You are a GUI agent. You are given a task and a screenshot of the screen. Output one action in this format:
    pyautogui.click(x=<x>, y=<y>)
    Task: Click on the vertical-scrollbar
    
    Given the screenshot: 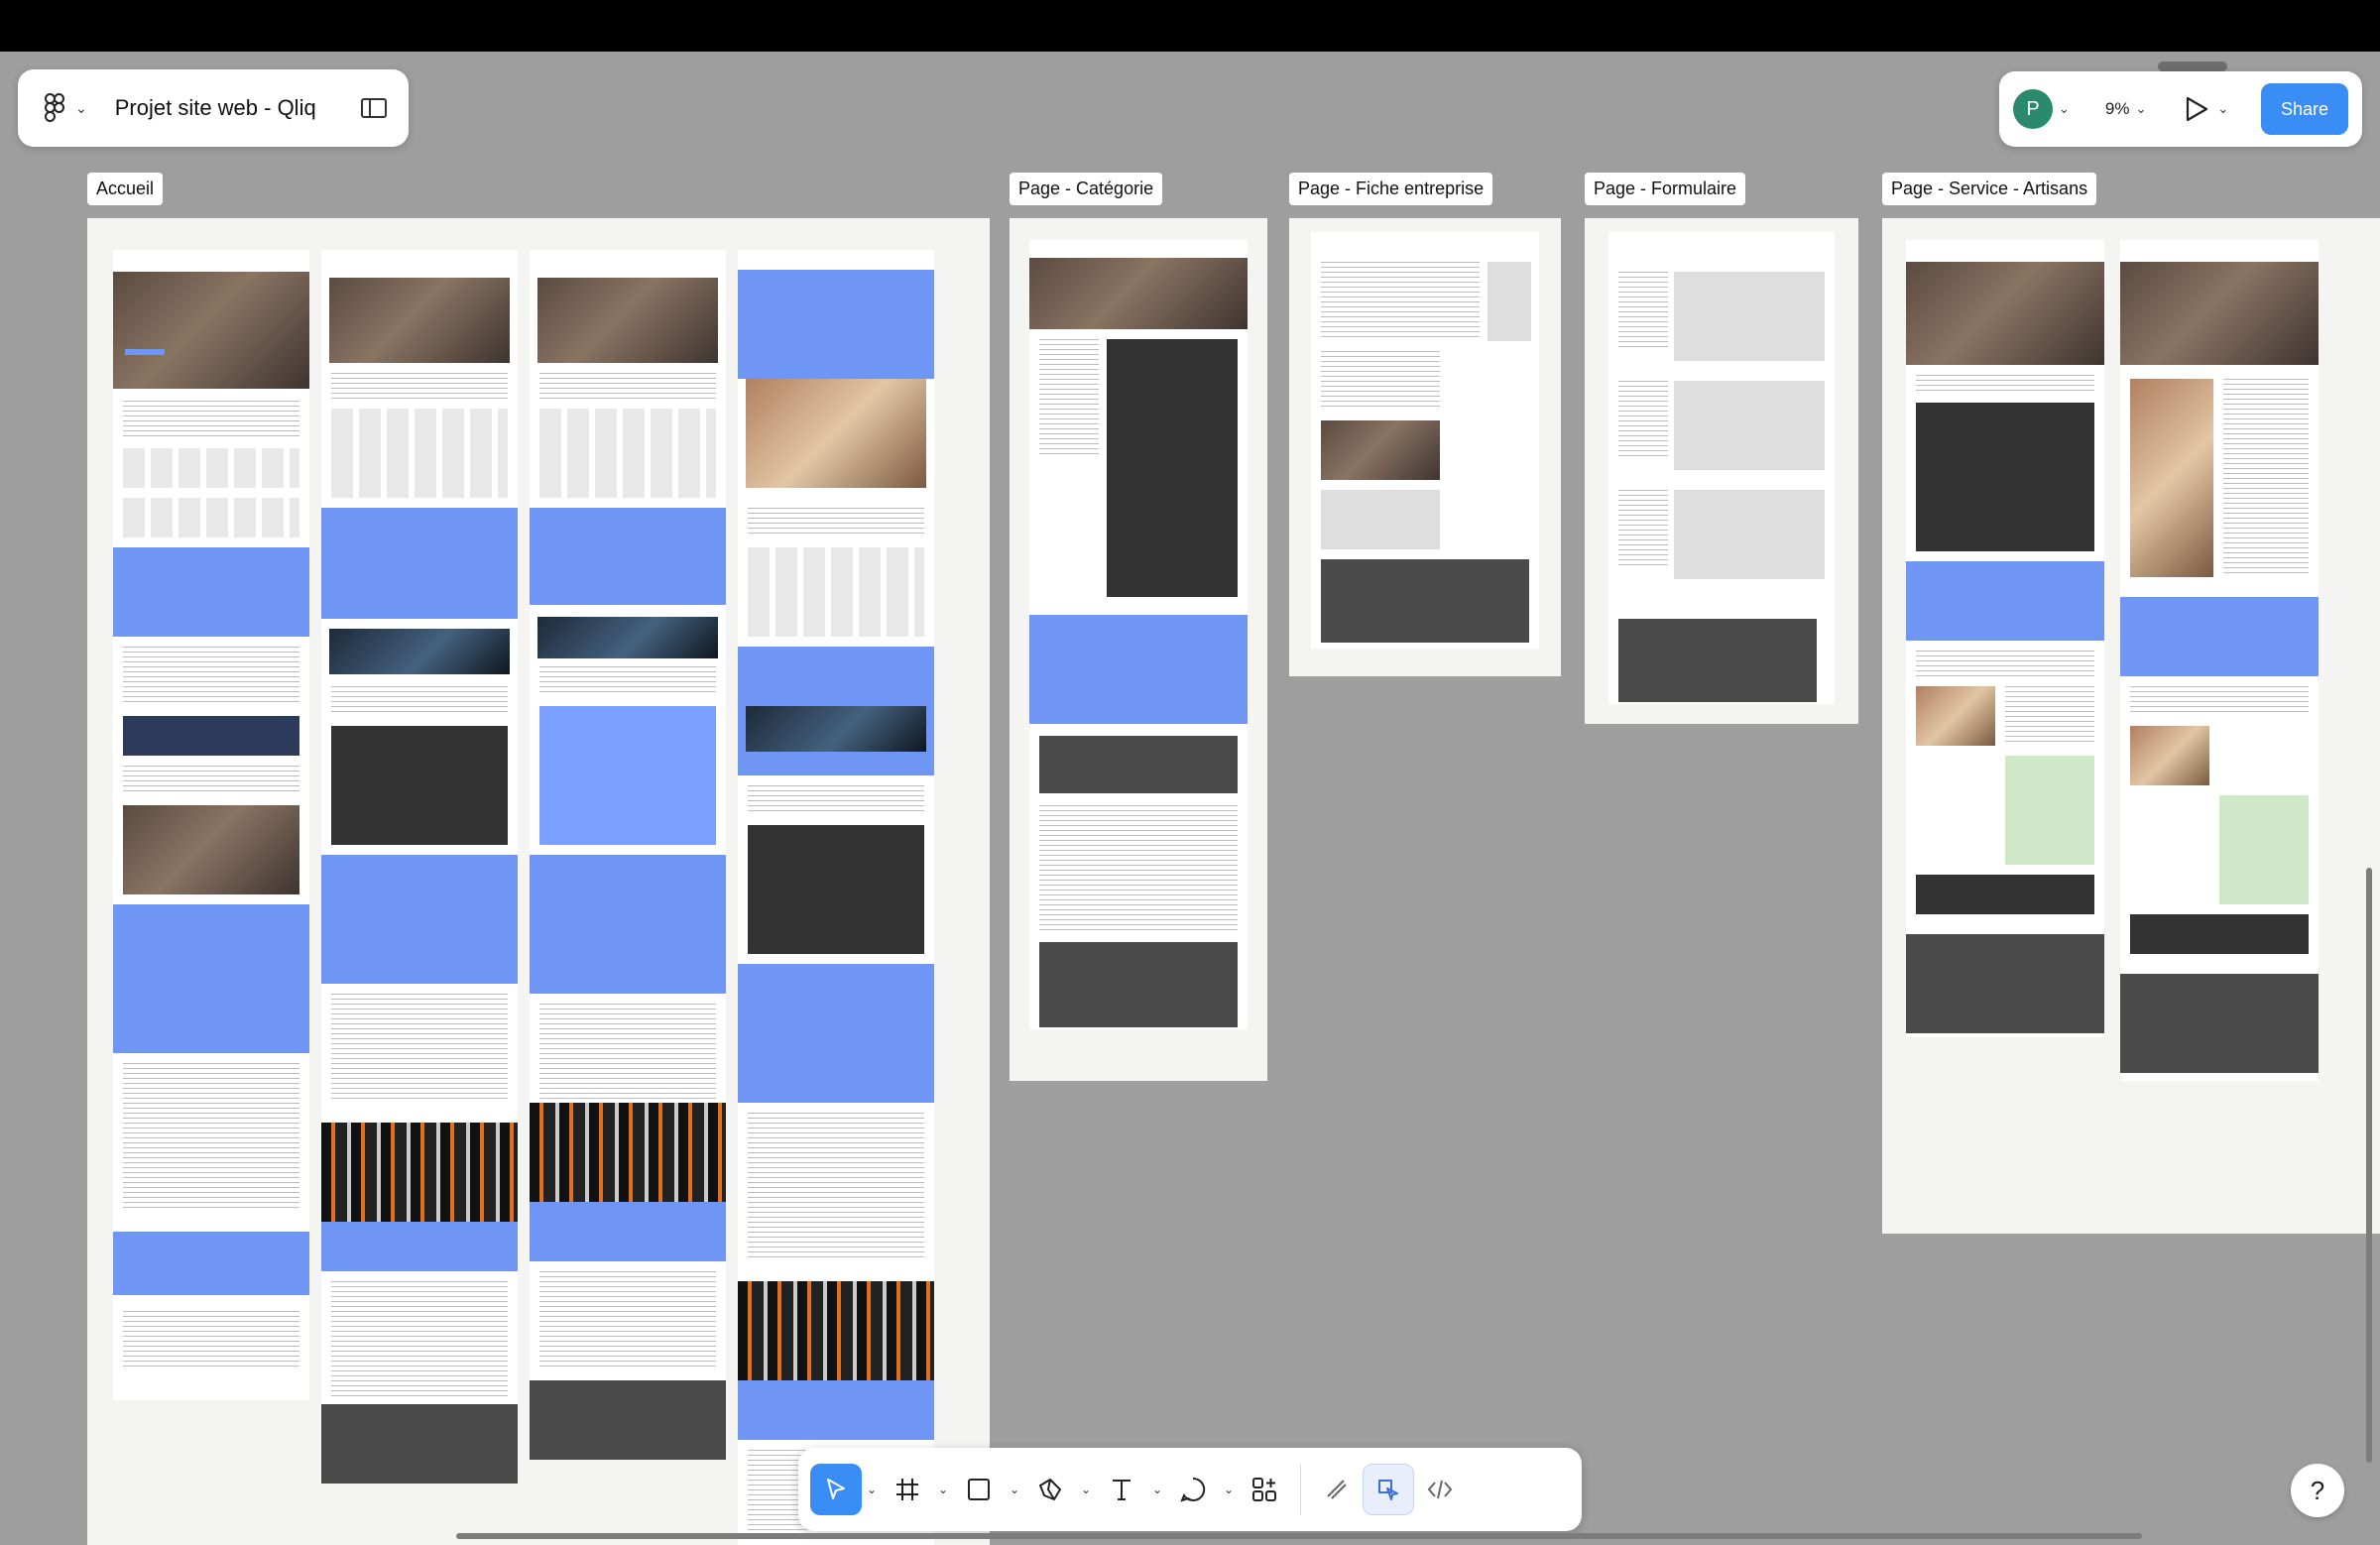 What is the action you would take?
    pyautogui.click(x=2369, y=1165)
    